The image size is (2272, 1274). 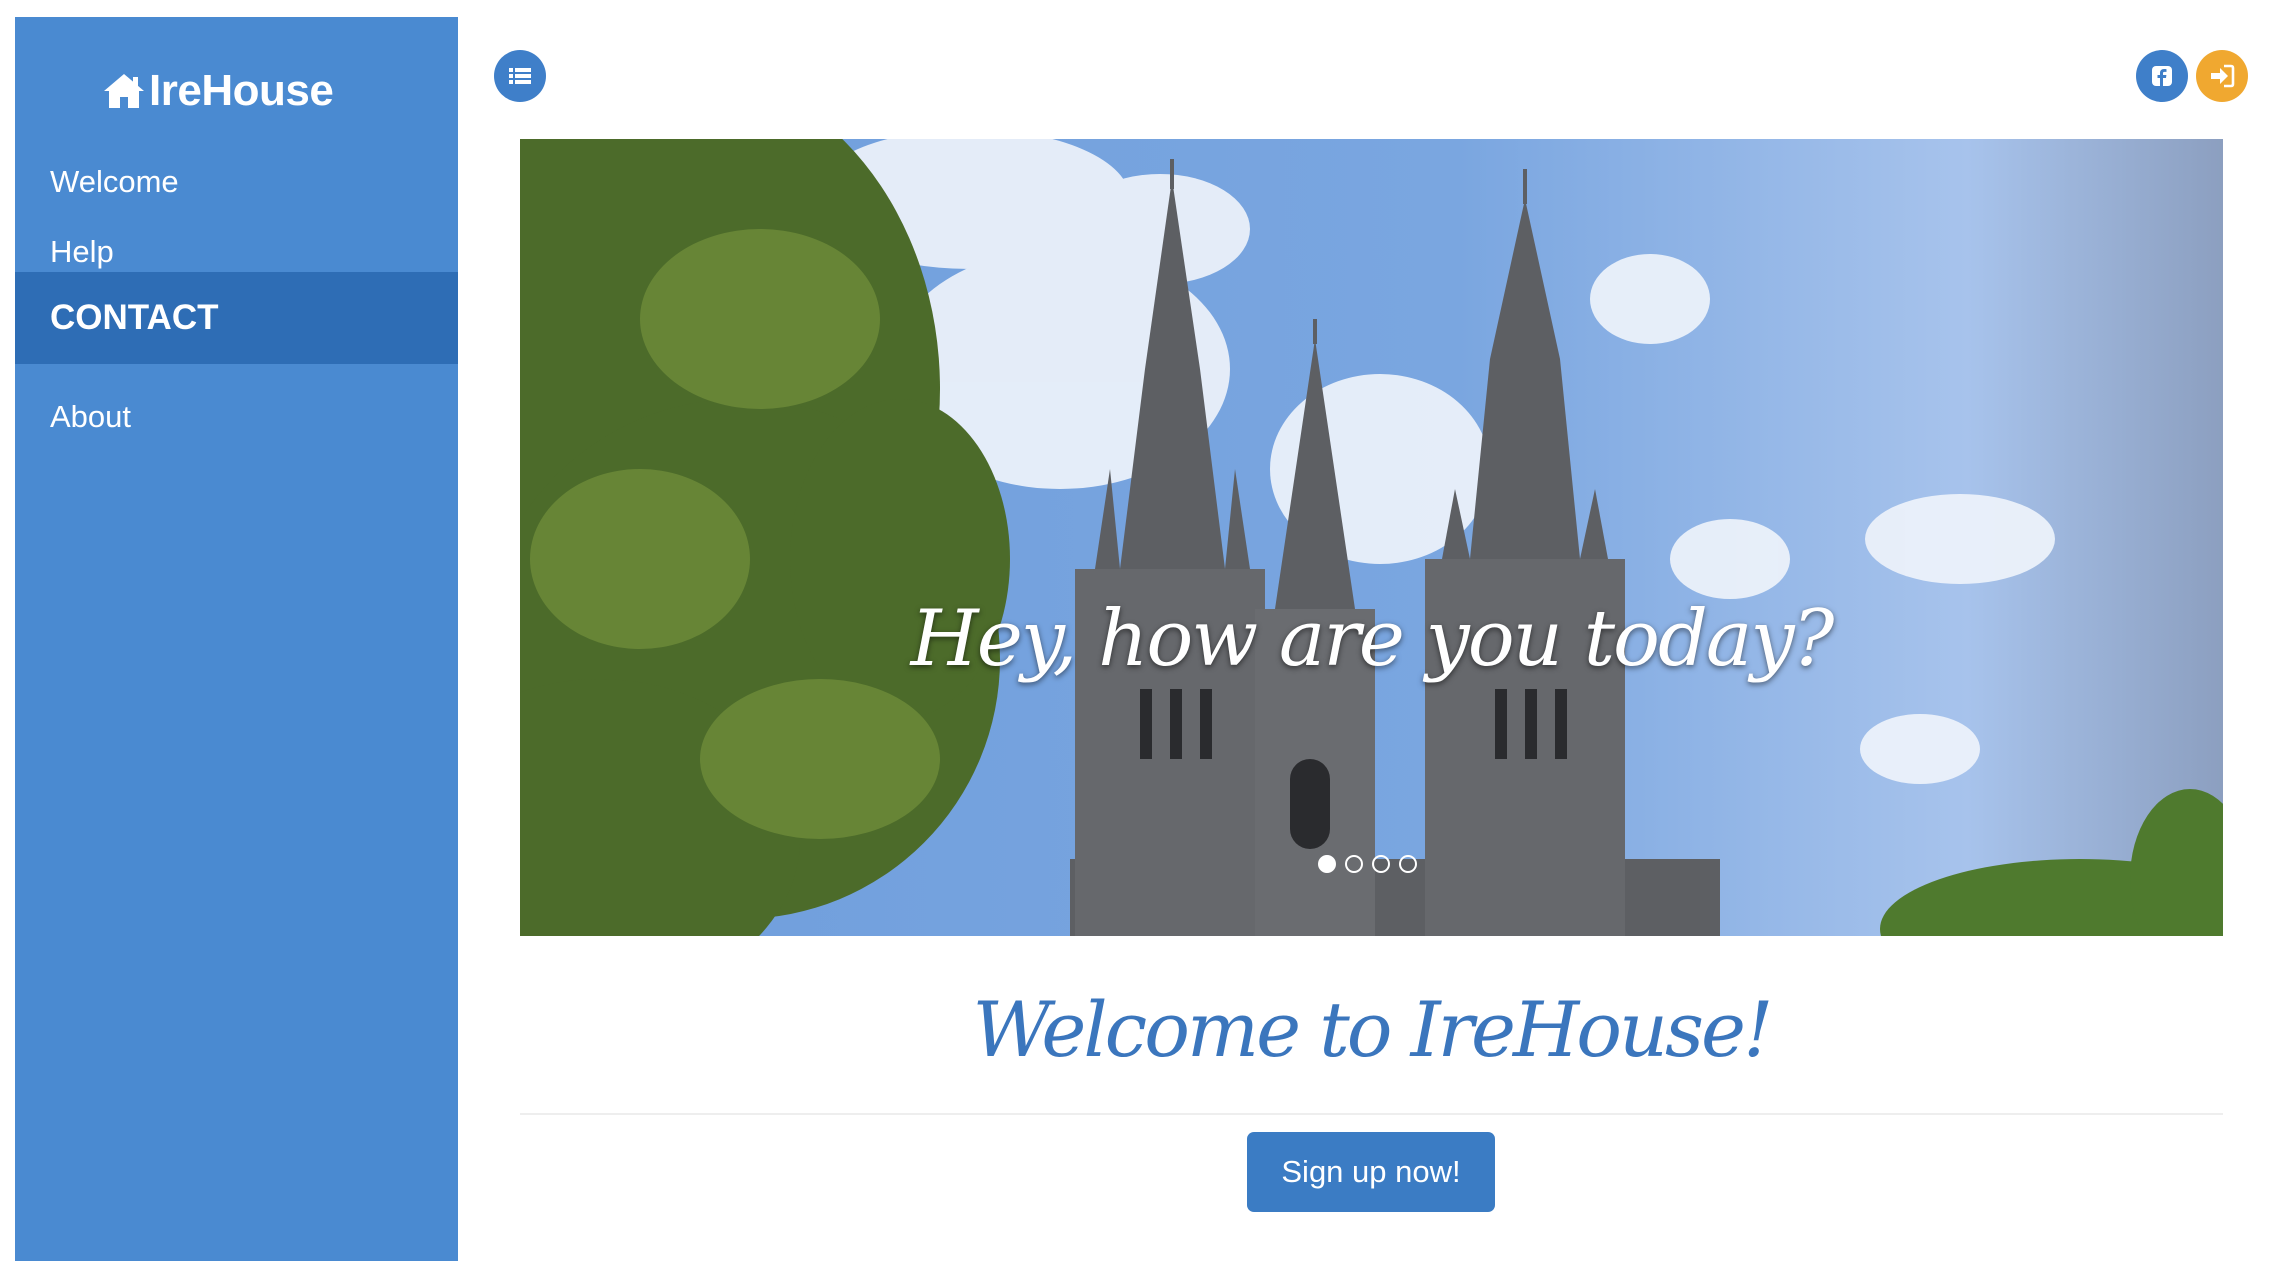 I want to click on signup-button: Sign up now!, so click(x=1371, y=1172).